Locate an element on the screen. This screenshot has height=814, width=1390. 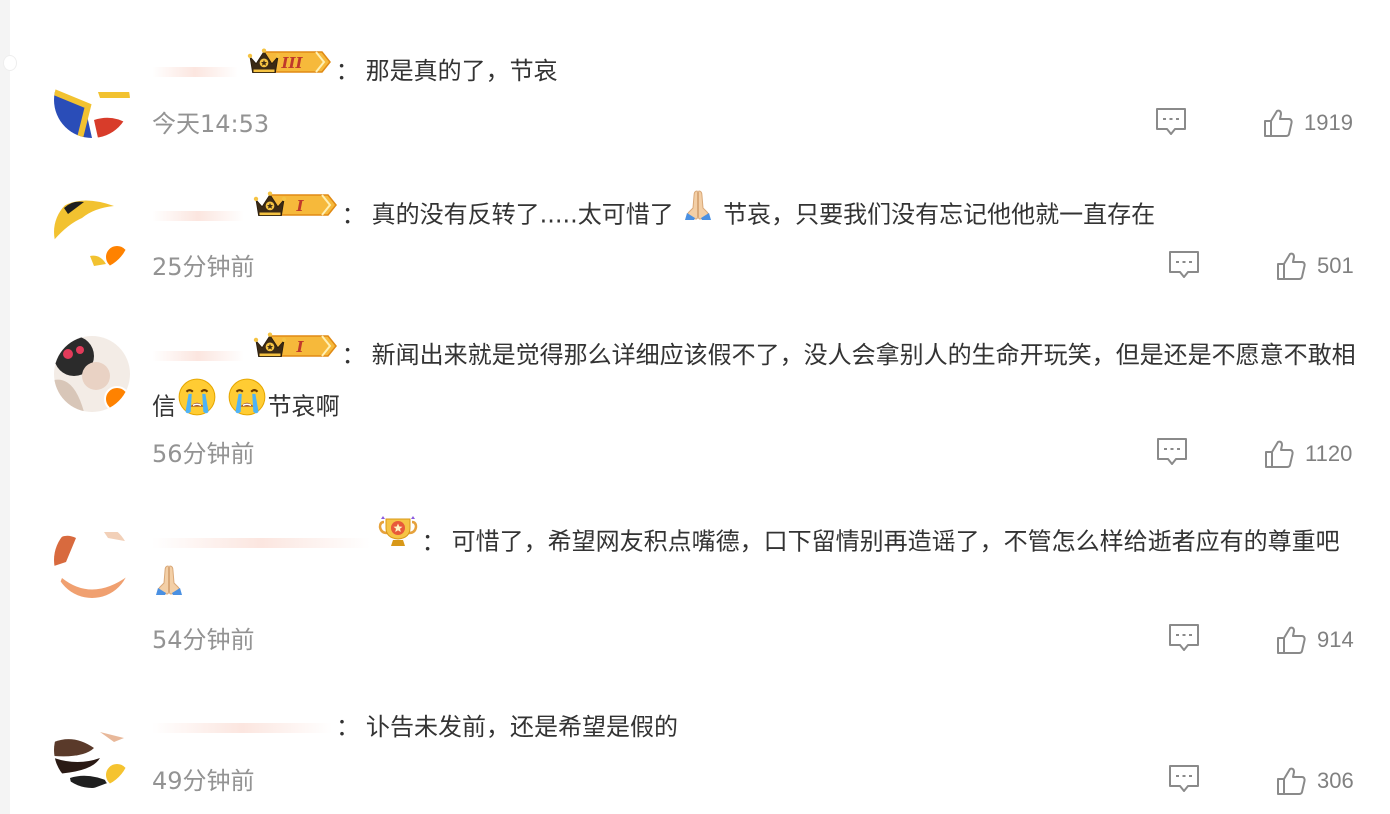
trophy-icon is located at coordinates (398, 532).